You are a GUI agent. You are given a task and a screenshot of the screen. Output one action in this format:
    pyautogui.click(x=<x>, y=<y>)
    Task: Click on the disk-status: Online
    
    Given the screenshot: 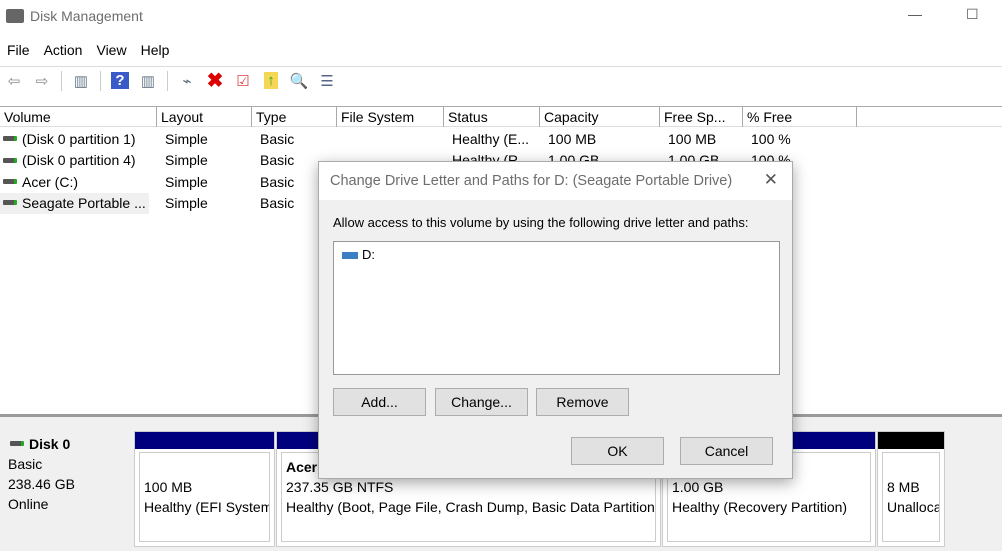 What is the action you would take?
    pyautogui.click(x=28, y=504)
    